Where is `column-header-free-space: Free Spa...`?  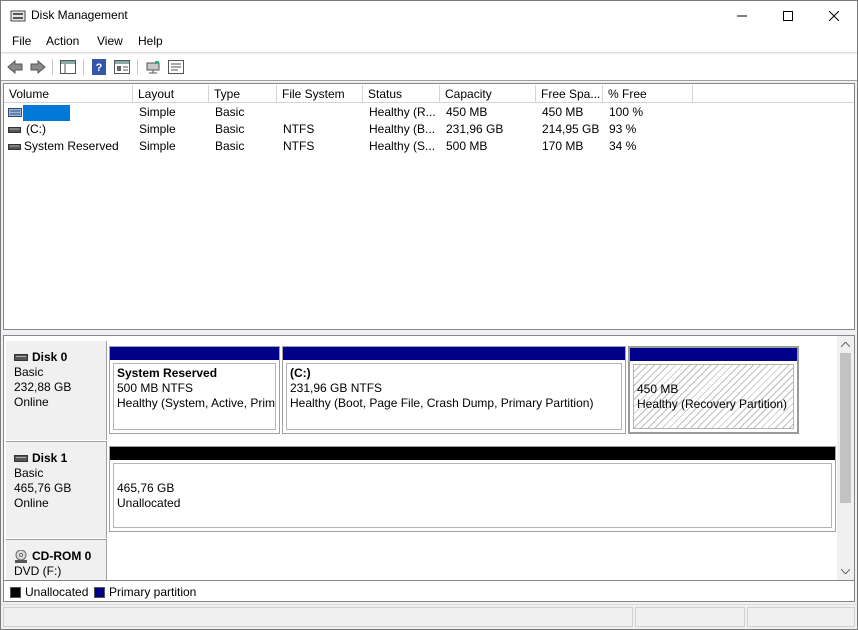 column-header-free-space: Free Spa... is located at coordinates (569, 94).